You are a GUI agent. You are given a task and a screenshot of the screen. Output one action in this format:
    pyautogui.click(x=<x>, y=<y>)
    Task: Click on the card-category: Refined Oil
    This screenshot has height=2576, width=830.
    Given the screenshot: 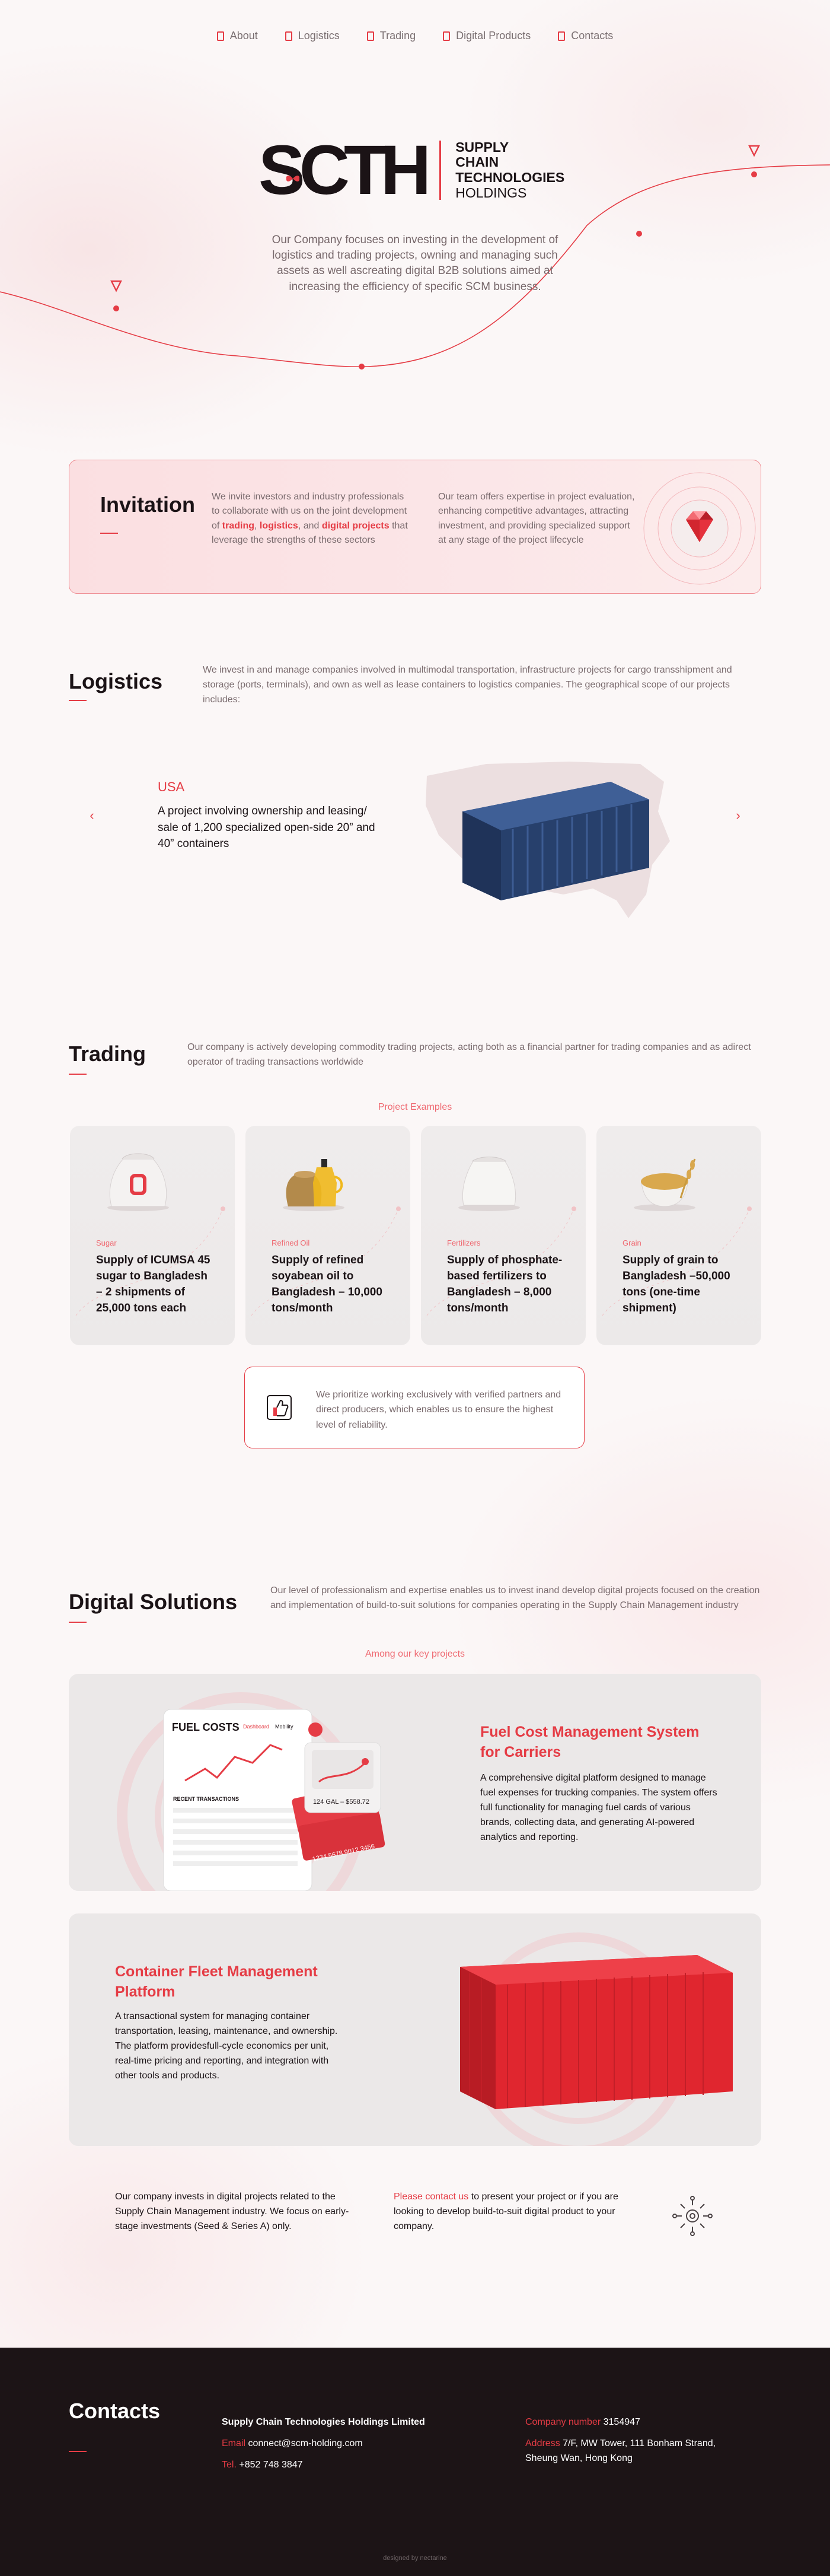 What is the action you would take?
    pyautogui.click(x=291, y=1242)
    